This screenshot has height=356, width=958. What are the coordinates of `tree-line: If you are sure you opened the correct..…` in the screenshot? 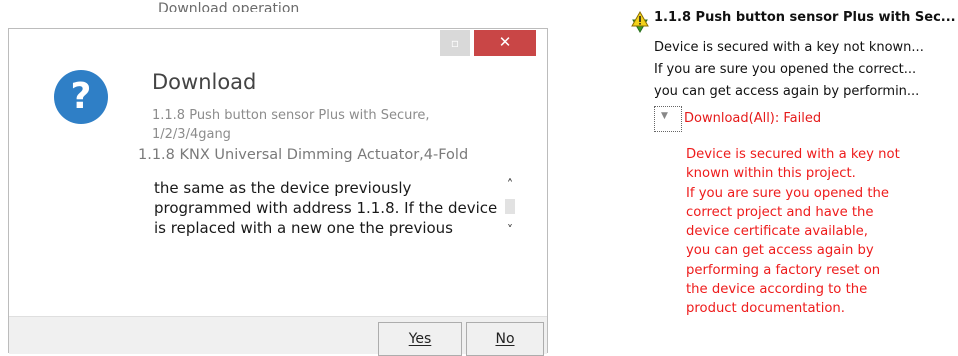 It's located at (785, 69).